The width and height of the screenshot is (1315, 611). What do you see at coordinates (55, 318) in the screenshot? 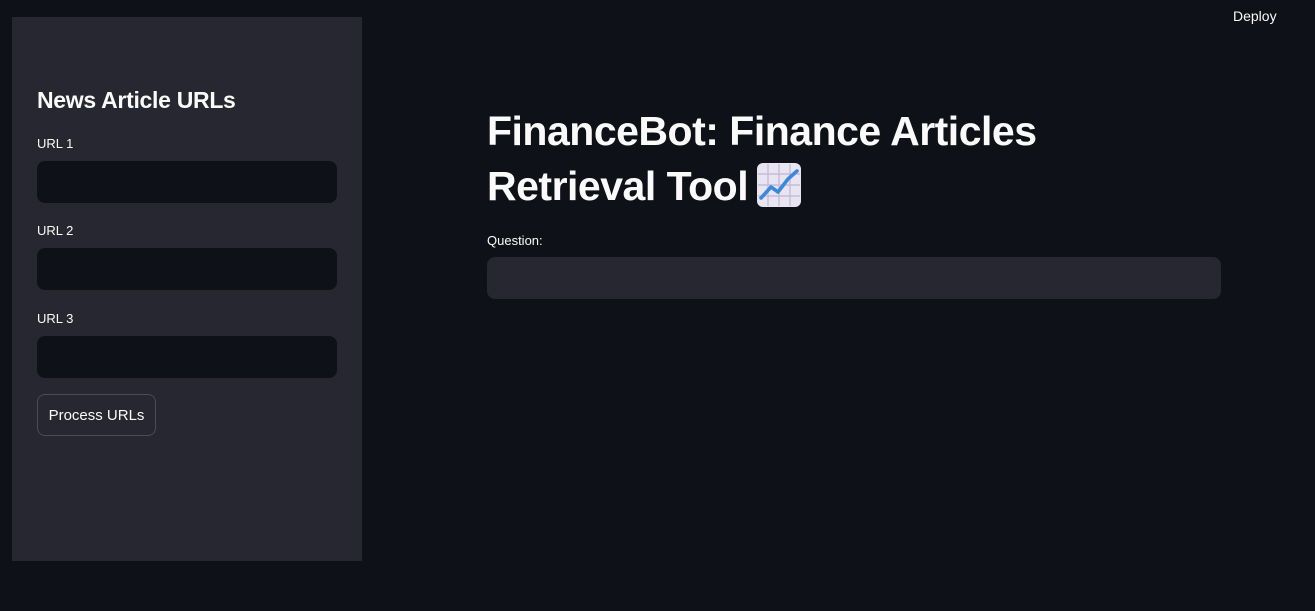
I see `url-3-label: URL 3` at bounding box center [55, 318].